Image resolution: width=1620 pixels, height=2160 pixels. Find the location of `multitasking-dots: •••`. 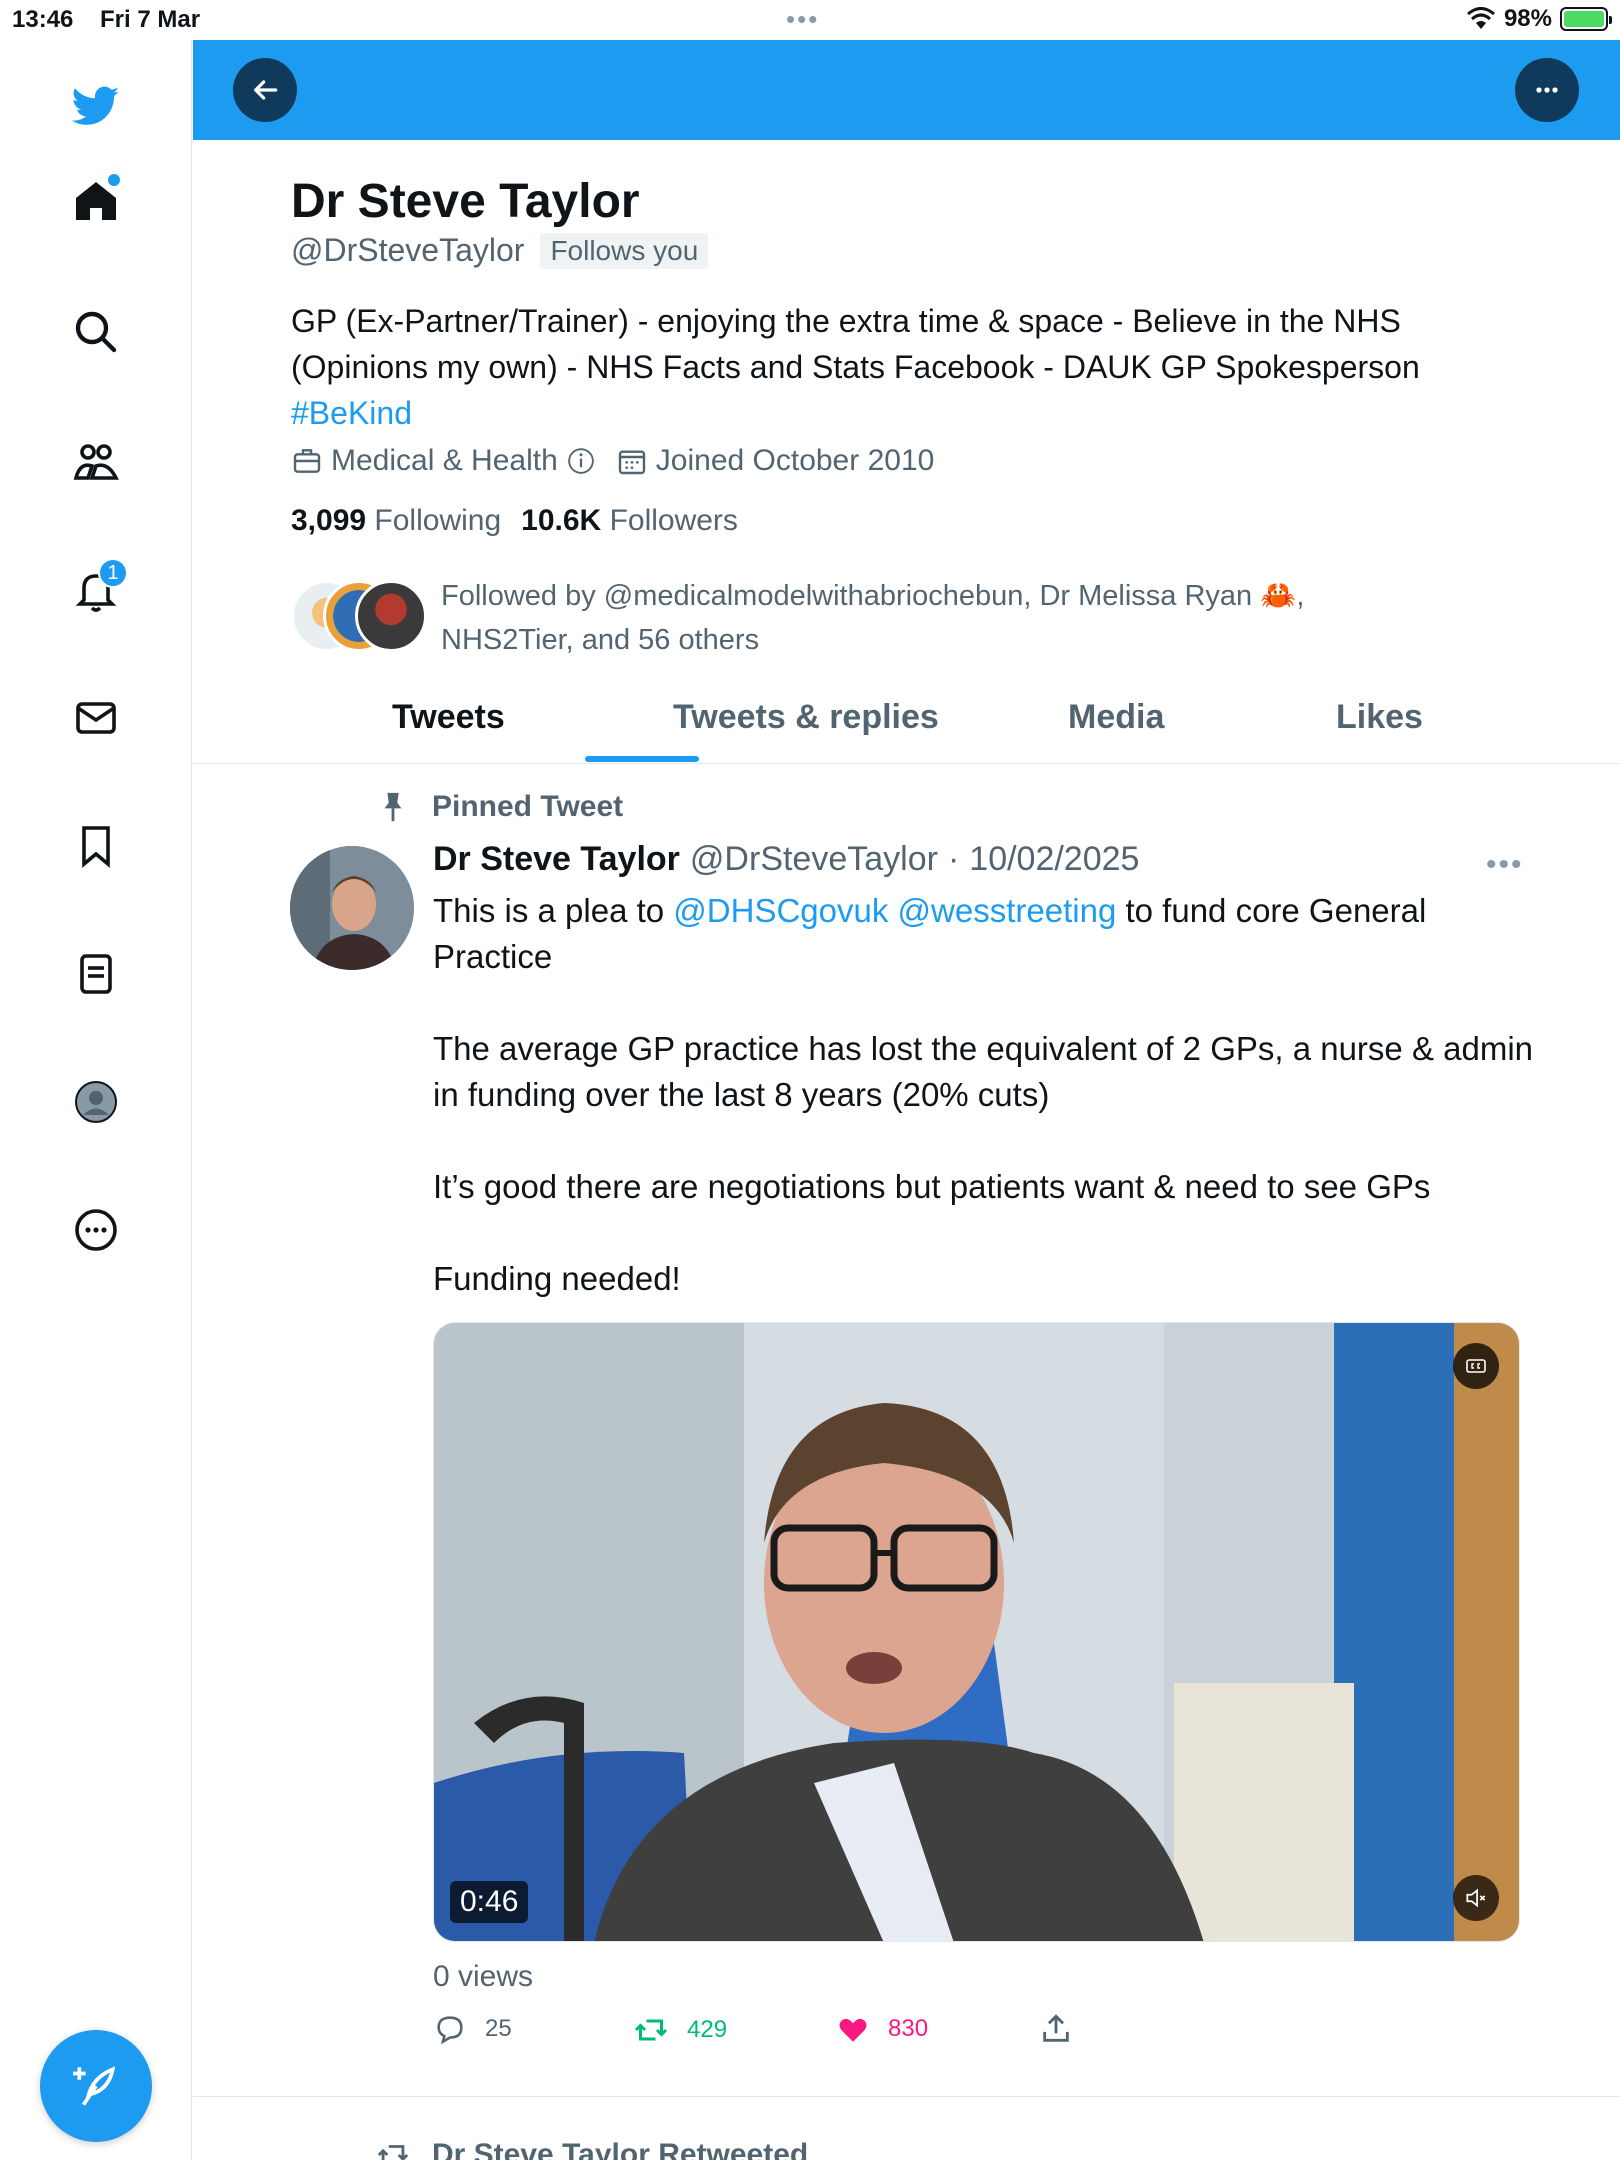

multitasking-dots: ••• is located at coordinates (802, 19).